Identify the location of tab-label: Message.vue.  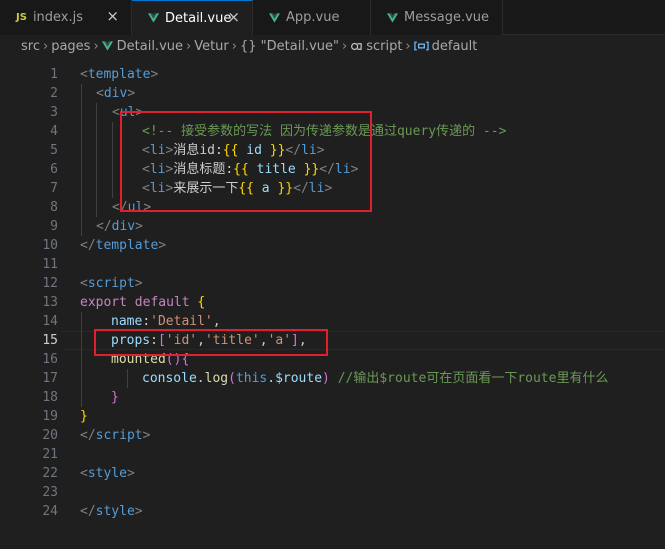
(447, 17).